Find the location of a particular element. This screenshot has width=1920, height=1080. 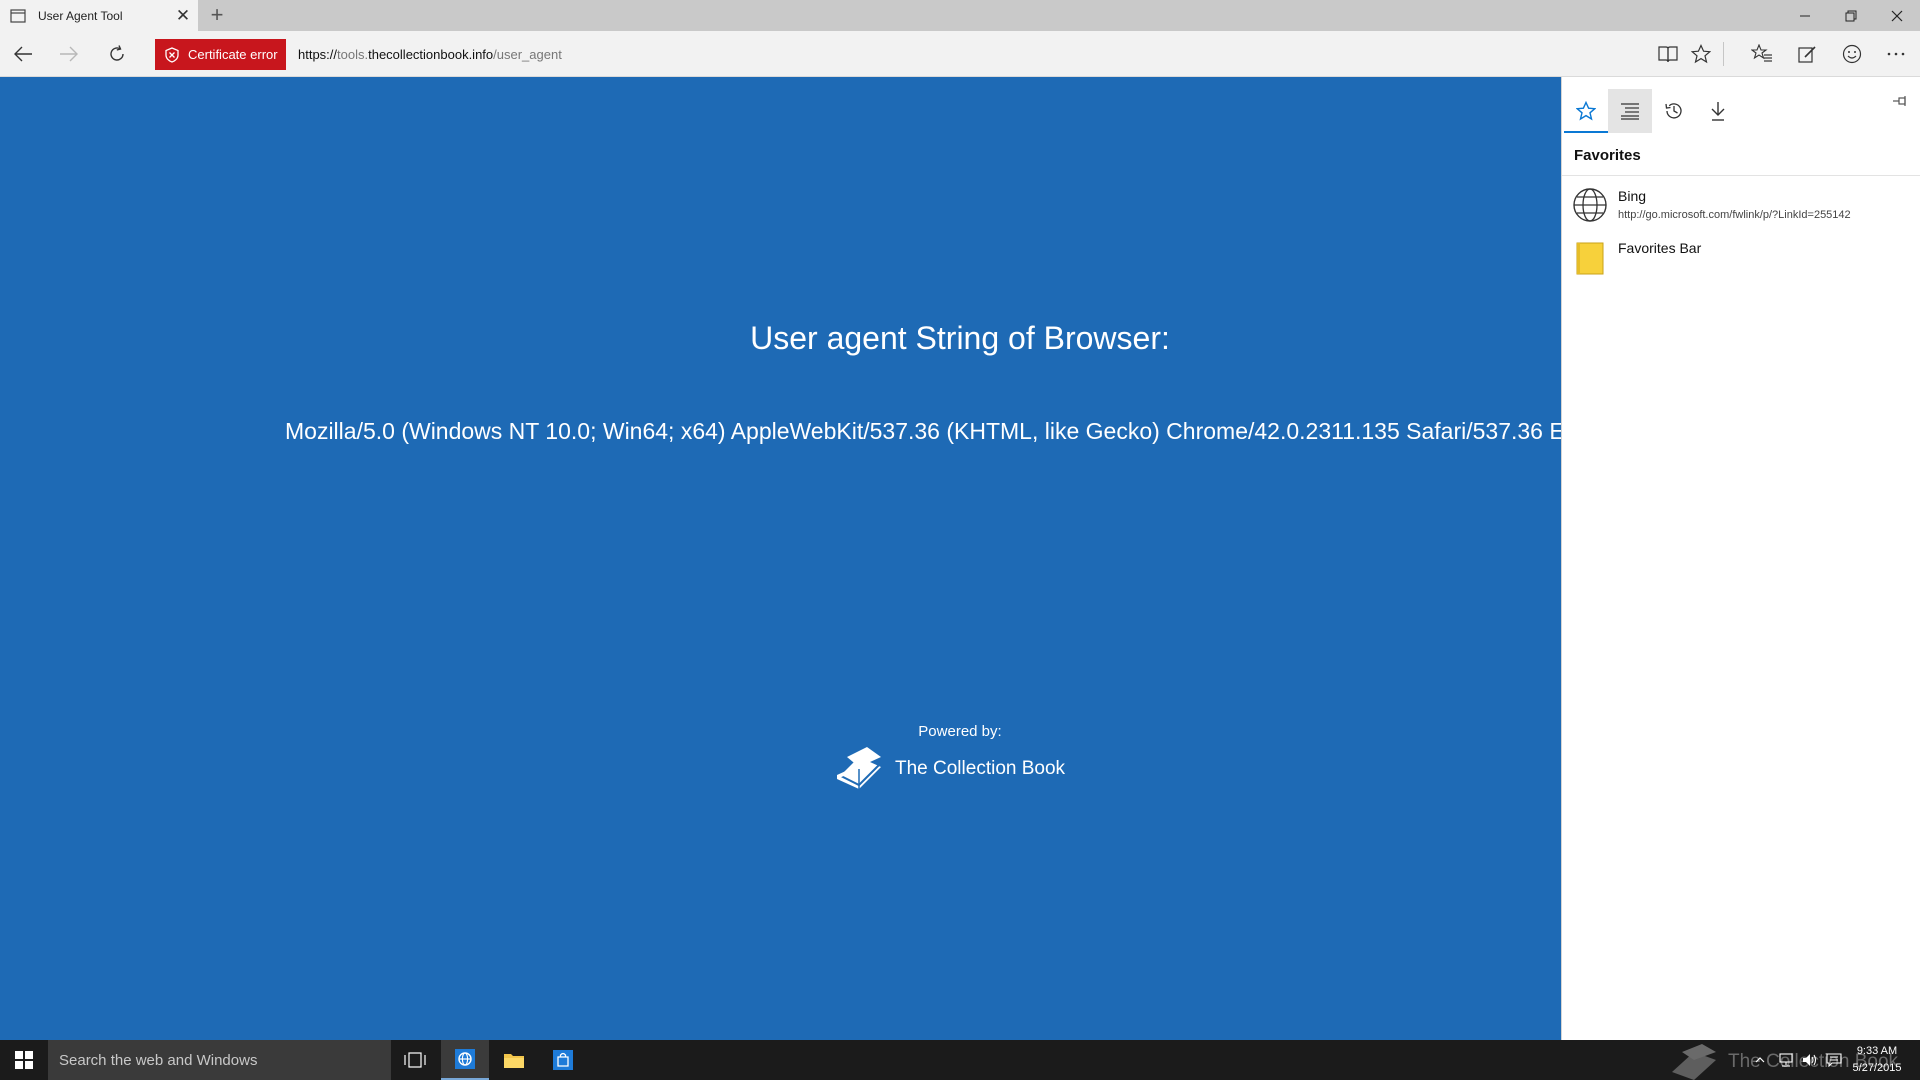

folder-icon is located at coordinates (1590, 258).